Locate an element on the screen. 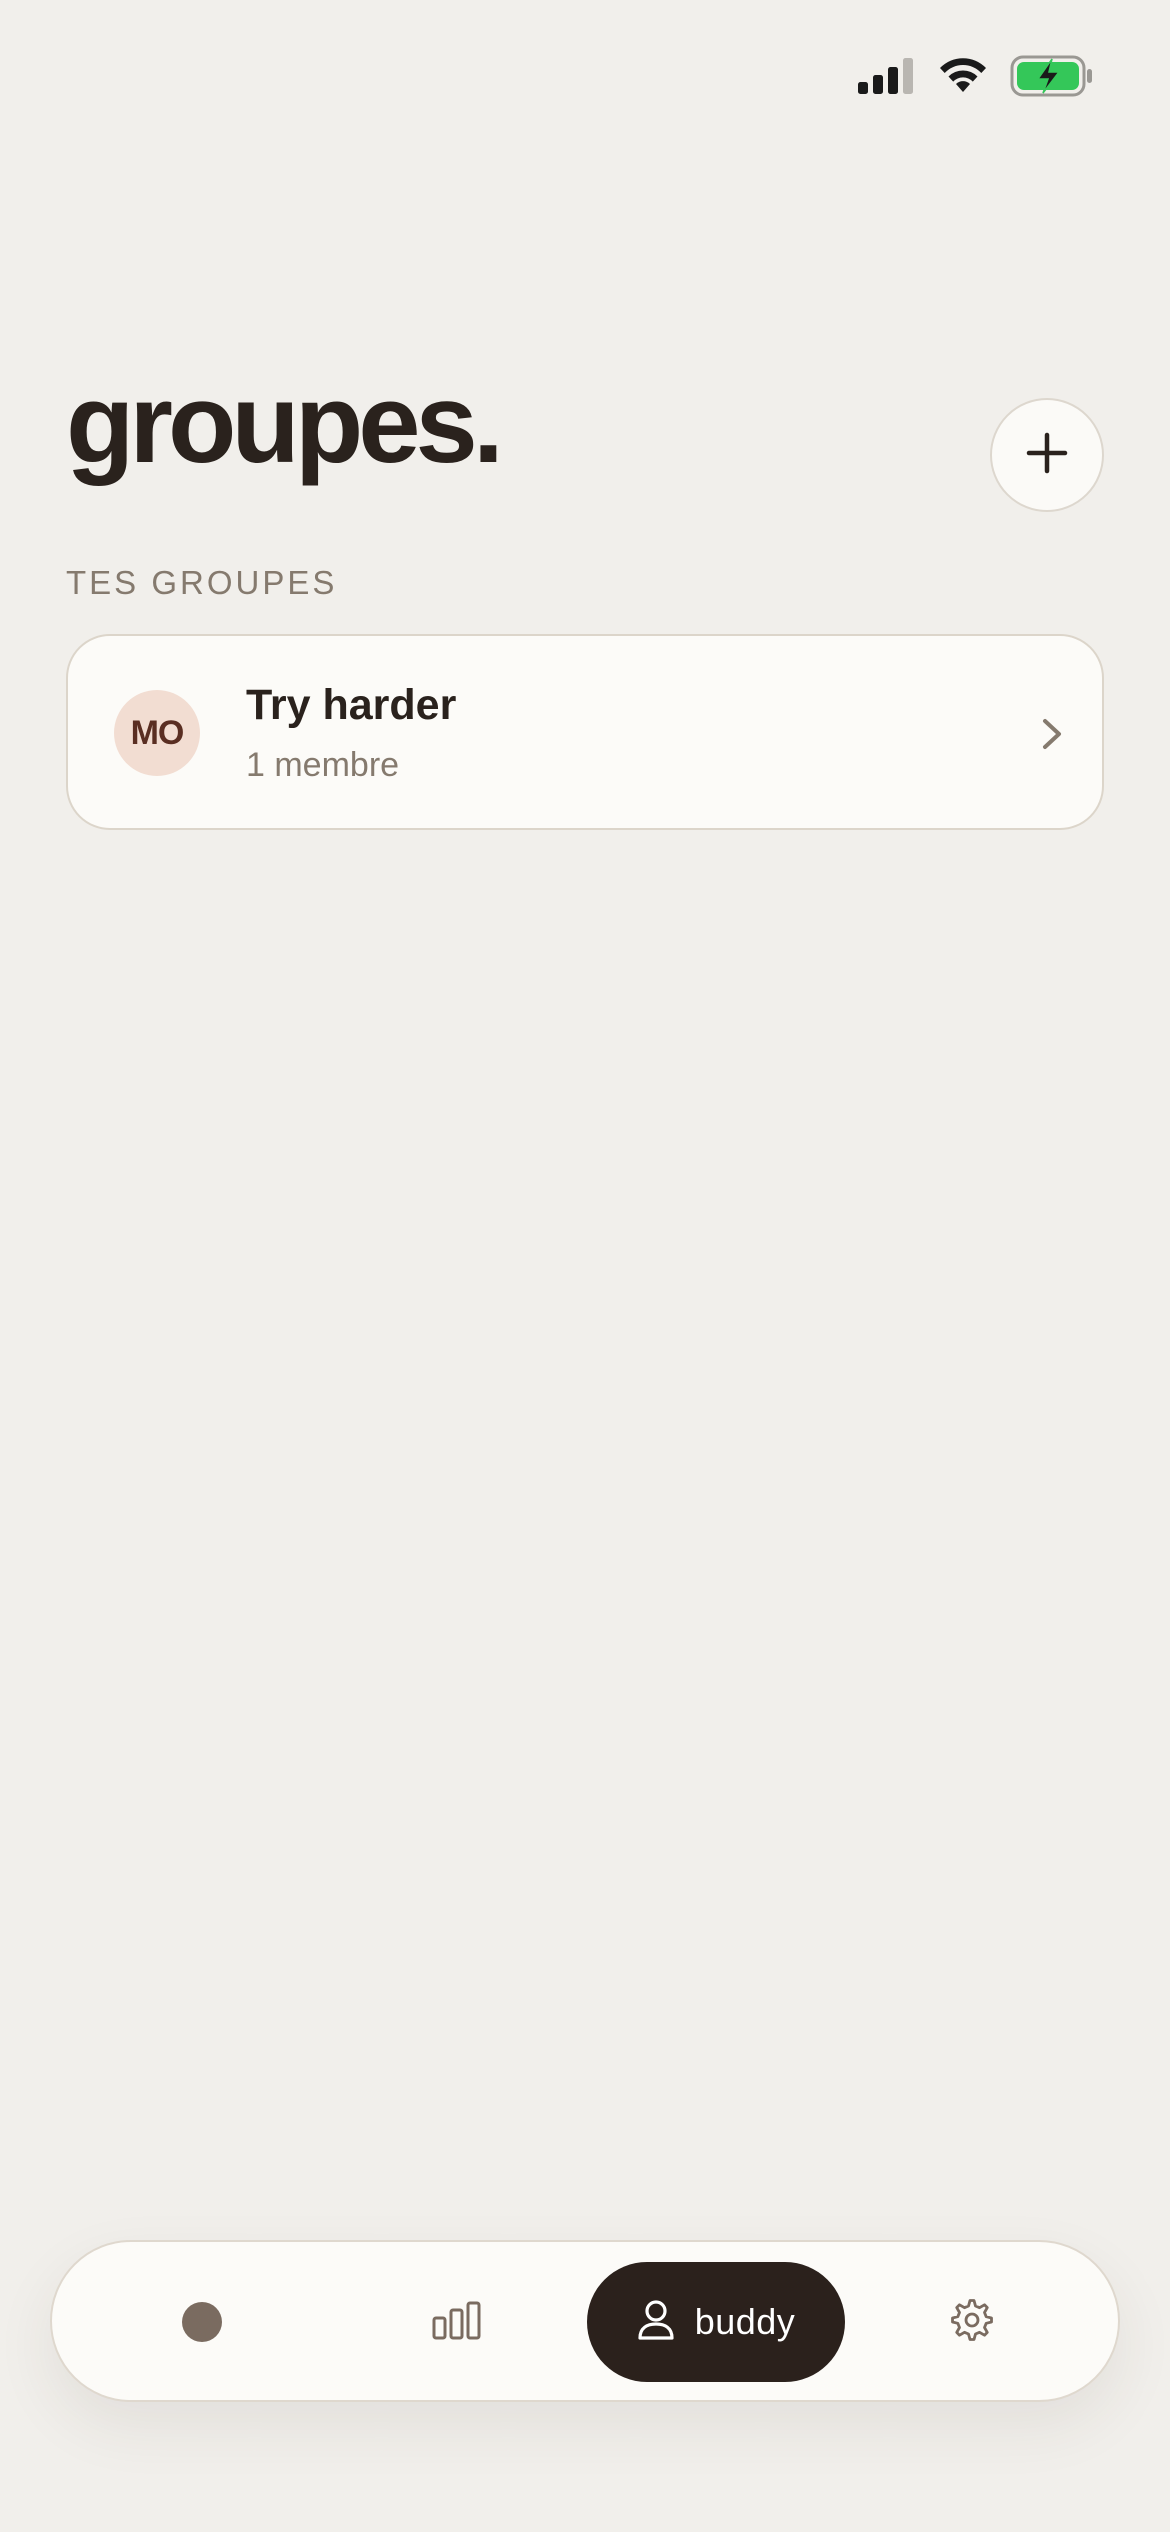 The width and height of the screenshot is (1170, 2532). plus-icon is located at coordinates (1047, 455).